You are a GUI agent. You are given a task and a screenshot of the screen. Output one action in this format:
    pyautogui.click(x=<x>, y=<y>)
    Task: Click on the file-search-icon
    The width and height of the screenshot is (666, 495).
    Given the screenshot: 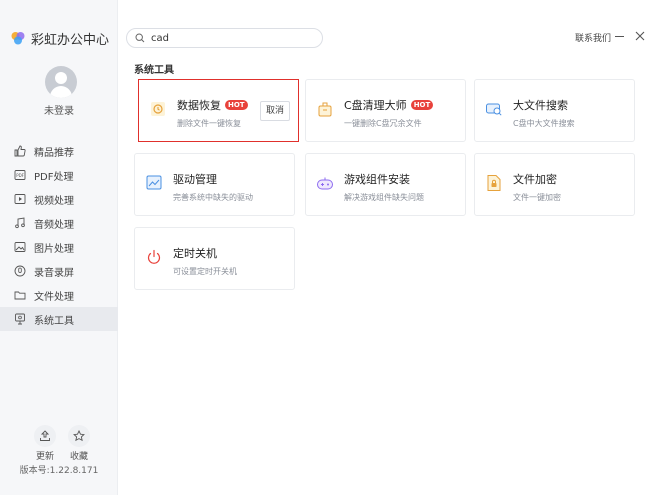 What is the action you would take?
    pyautogui.click(x=494, y=109)
    